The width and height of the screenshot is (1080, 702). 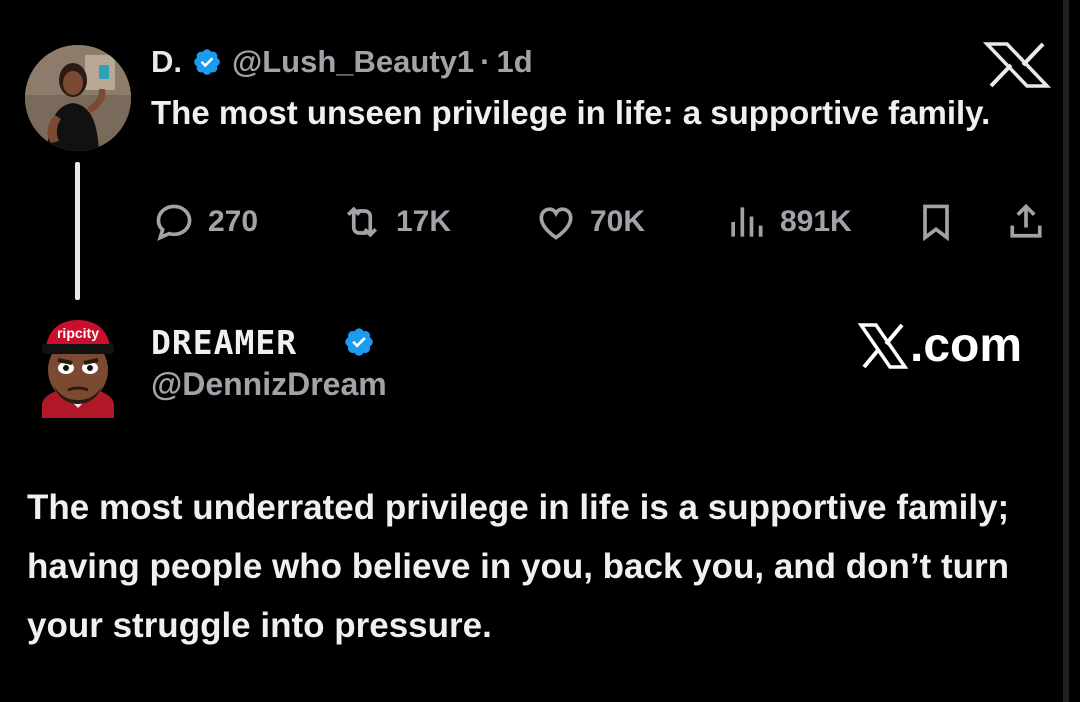 What do you see at coordinates (224, 342) in the screenshot?
I see `display-name: DREAMER` at bounding box center [224, 342].